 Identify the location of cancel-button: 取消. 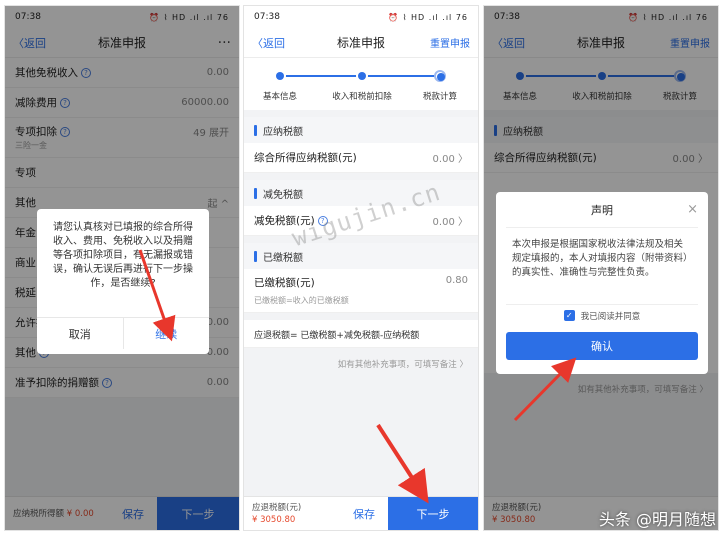
(80, 333).